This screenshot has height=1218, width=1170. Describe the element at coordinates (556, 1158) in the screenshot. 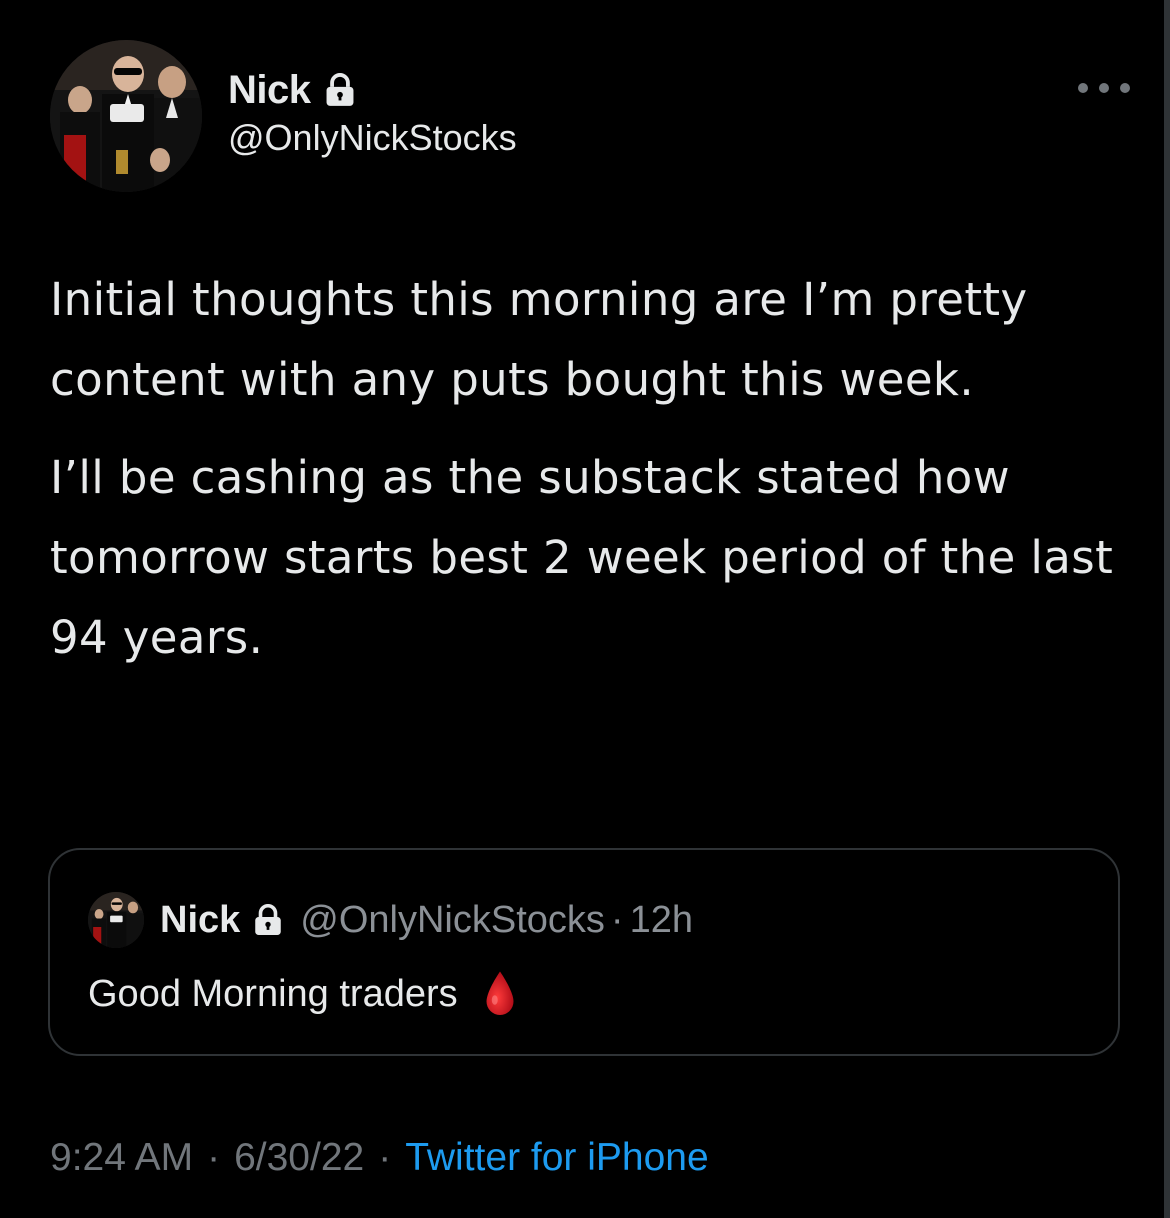

I see `tweet-source-link: Twitter for iPhone` at that location.